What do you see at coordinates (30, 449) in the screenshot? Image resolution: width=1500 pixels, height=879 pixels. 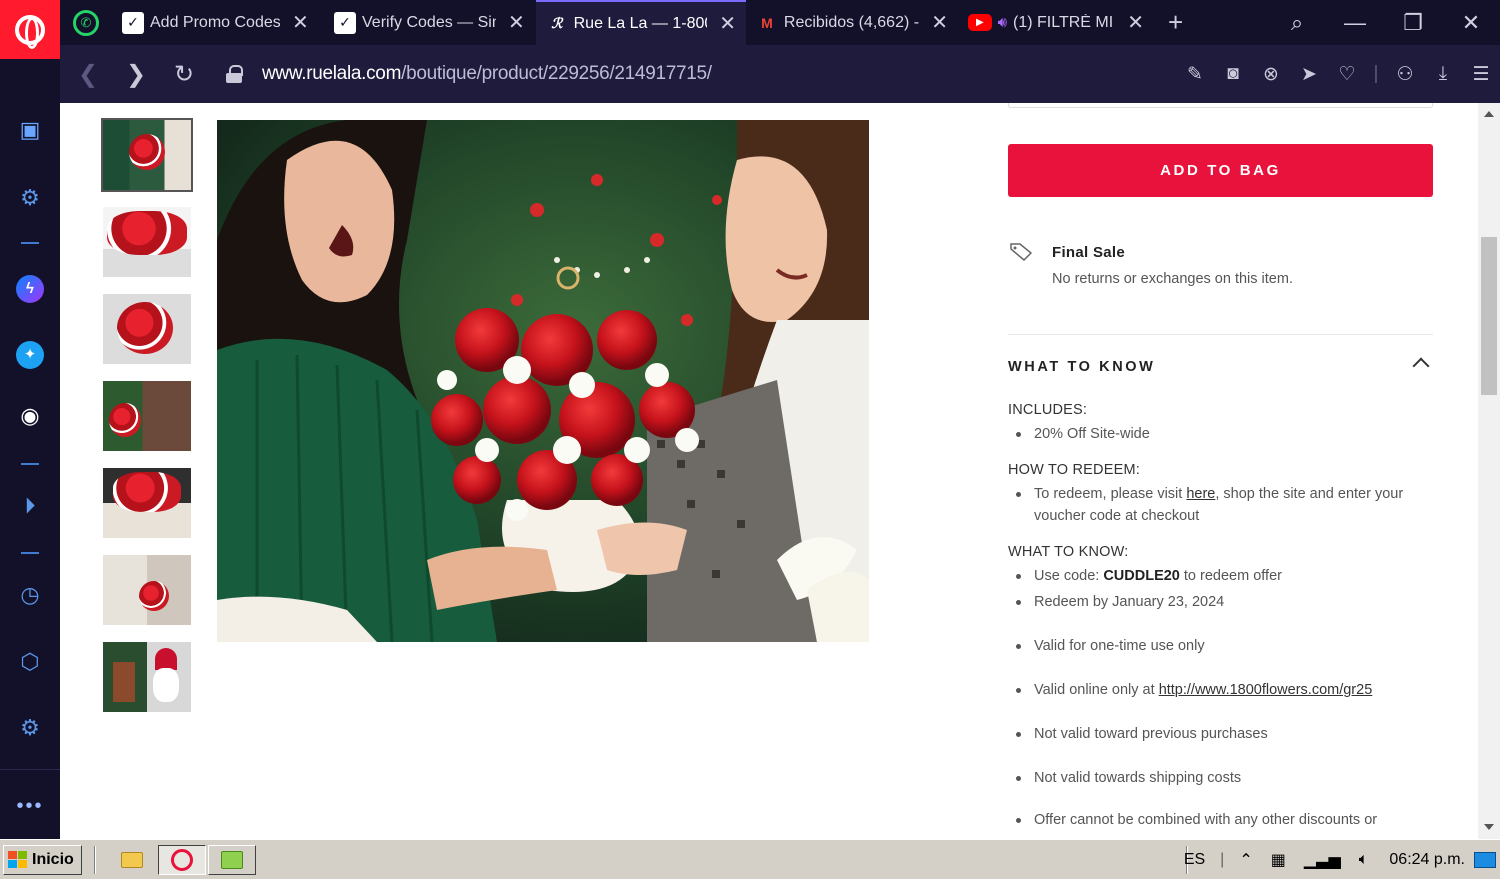 I see `opera-sidebar: ▣ ⚙︎ ϟ ✦ ◉ ⏵ ◷ ⬡ ⚙ •••` at bounding box center [30, 449].